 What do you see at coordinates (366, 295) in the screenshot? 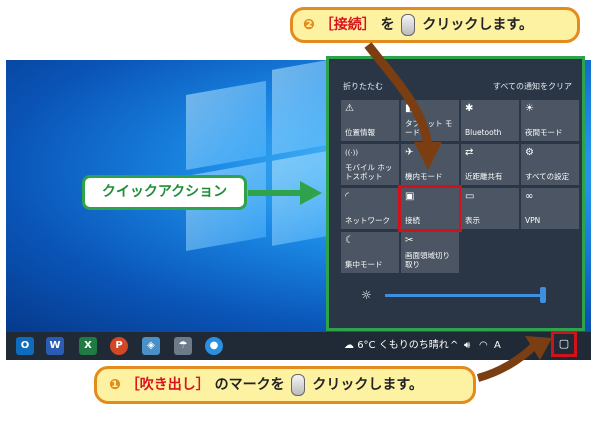
I see `brightness-icon: ☼` at bounding box center [366, 295].